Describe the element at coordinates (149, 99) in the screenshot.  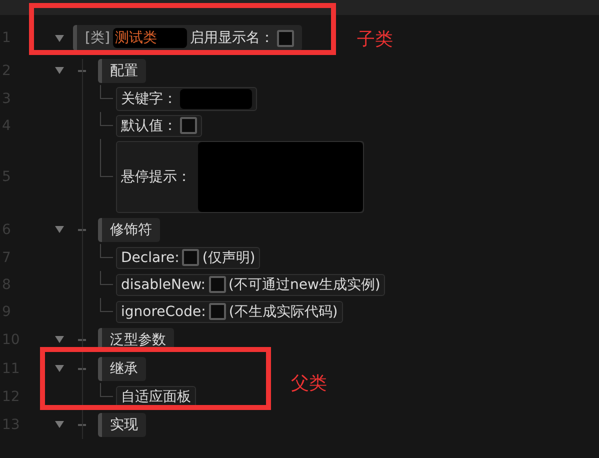
I see `field-label: 关键字：` at that location.